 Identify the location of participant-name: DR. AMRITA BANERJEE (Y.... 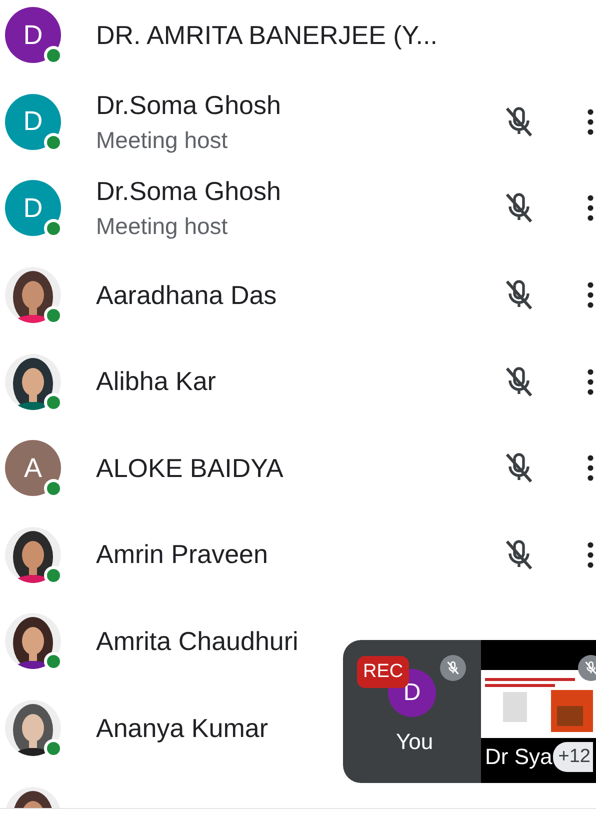
(267, 35).